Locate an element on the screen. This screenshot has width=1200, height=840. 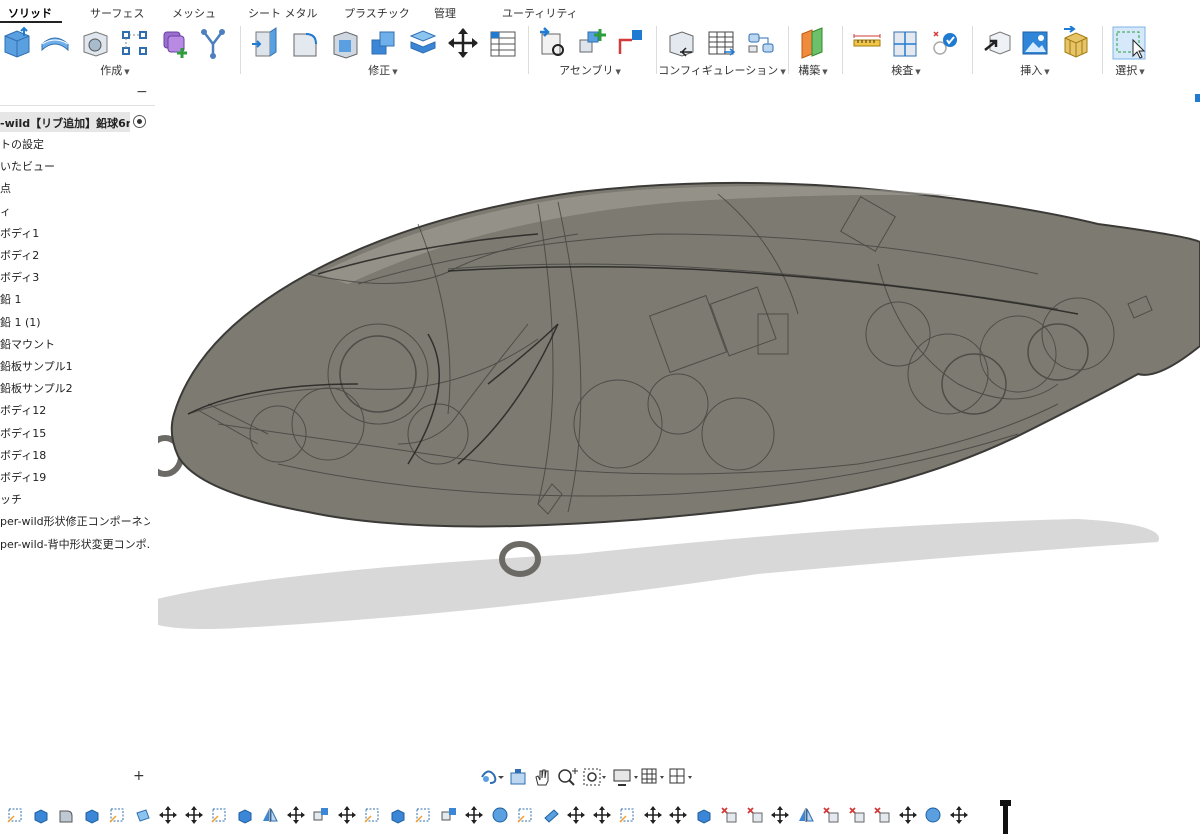
tab-solid: ソリッド is located at coordinates (30, 13).